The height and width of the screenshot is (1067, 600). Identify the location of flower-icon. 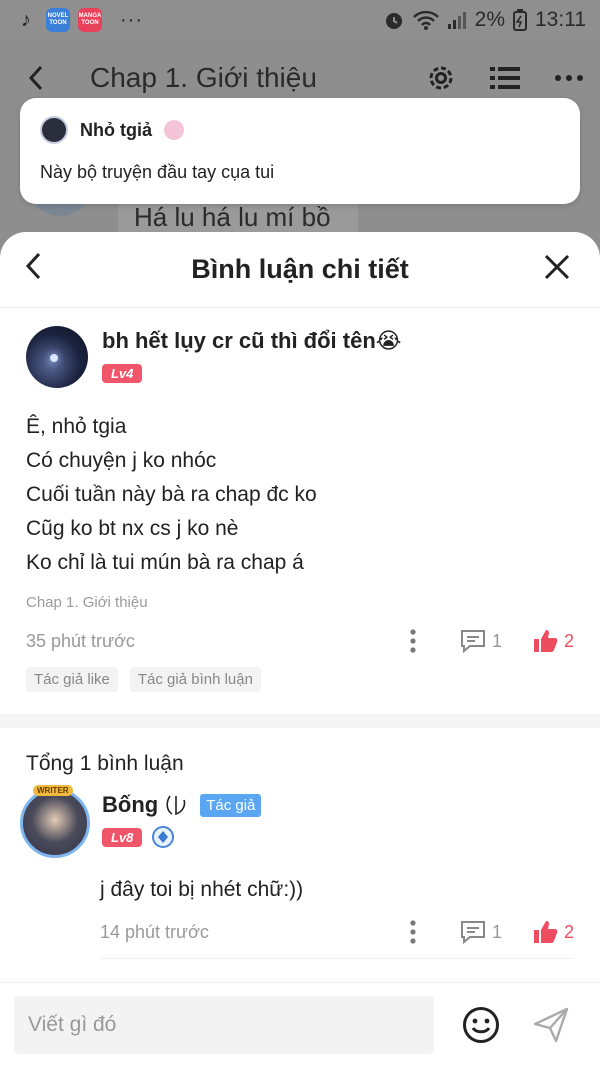
(174, 130).